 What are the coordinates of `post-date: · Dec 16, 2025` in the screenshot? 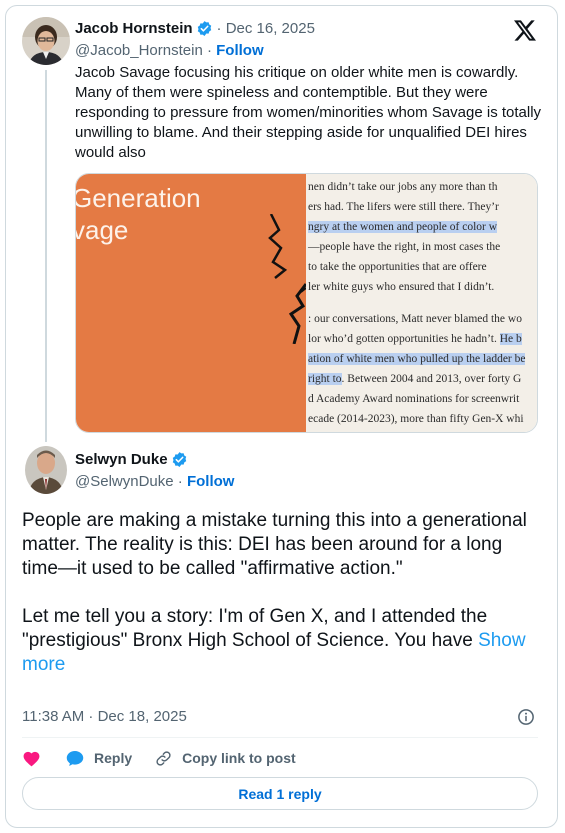 It's located at (266, 28).